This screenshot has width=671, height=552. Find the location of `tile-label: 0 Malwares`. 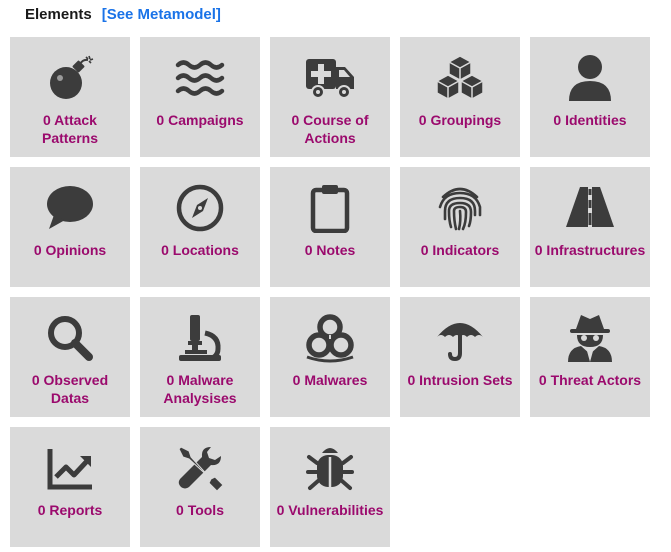

tile-label: 0 Malwares is located at coordinates (330, 380).